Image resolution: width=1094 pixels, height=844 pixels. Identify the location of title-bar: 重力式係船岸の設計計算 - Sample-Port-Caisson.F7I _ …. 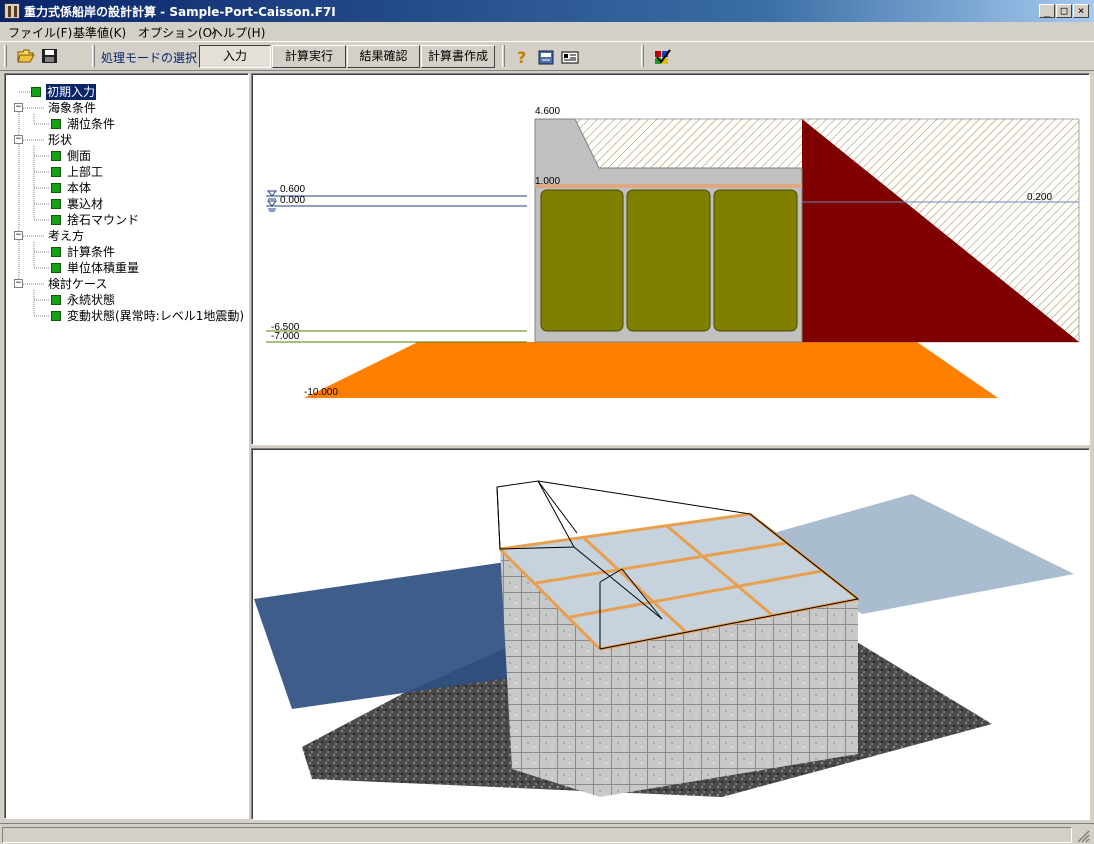
(547, 11).